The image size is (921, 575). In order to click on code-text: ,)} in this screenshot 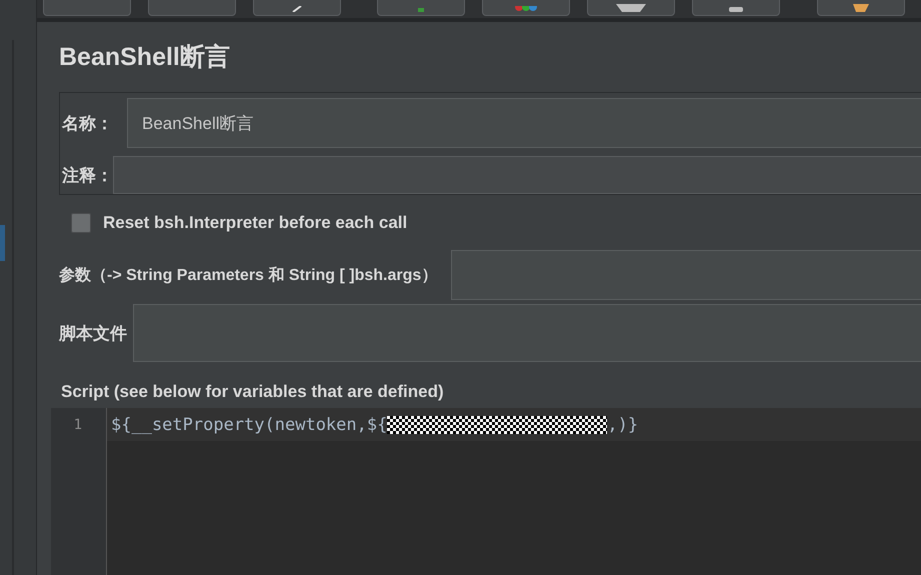, I will do `click(622, 424)`.